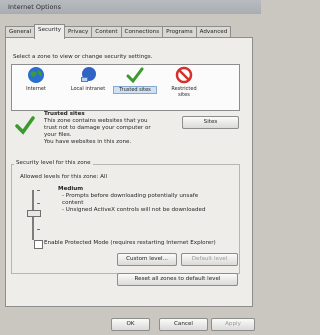  I want to click on default-level-button: Default level, so click(209, 259).